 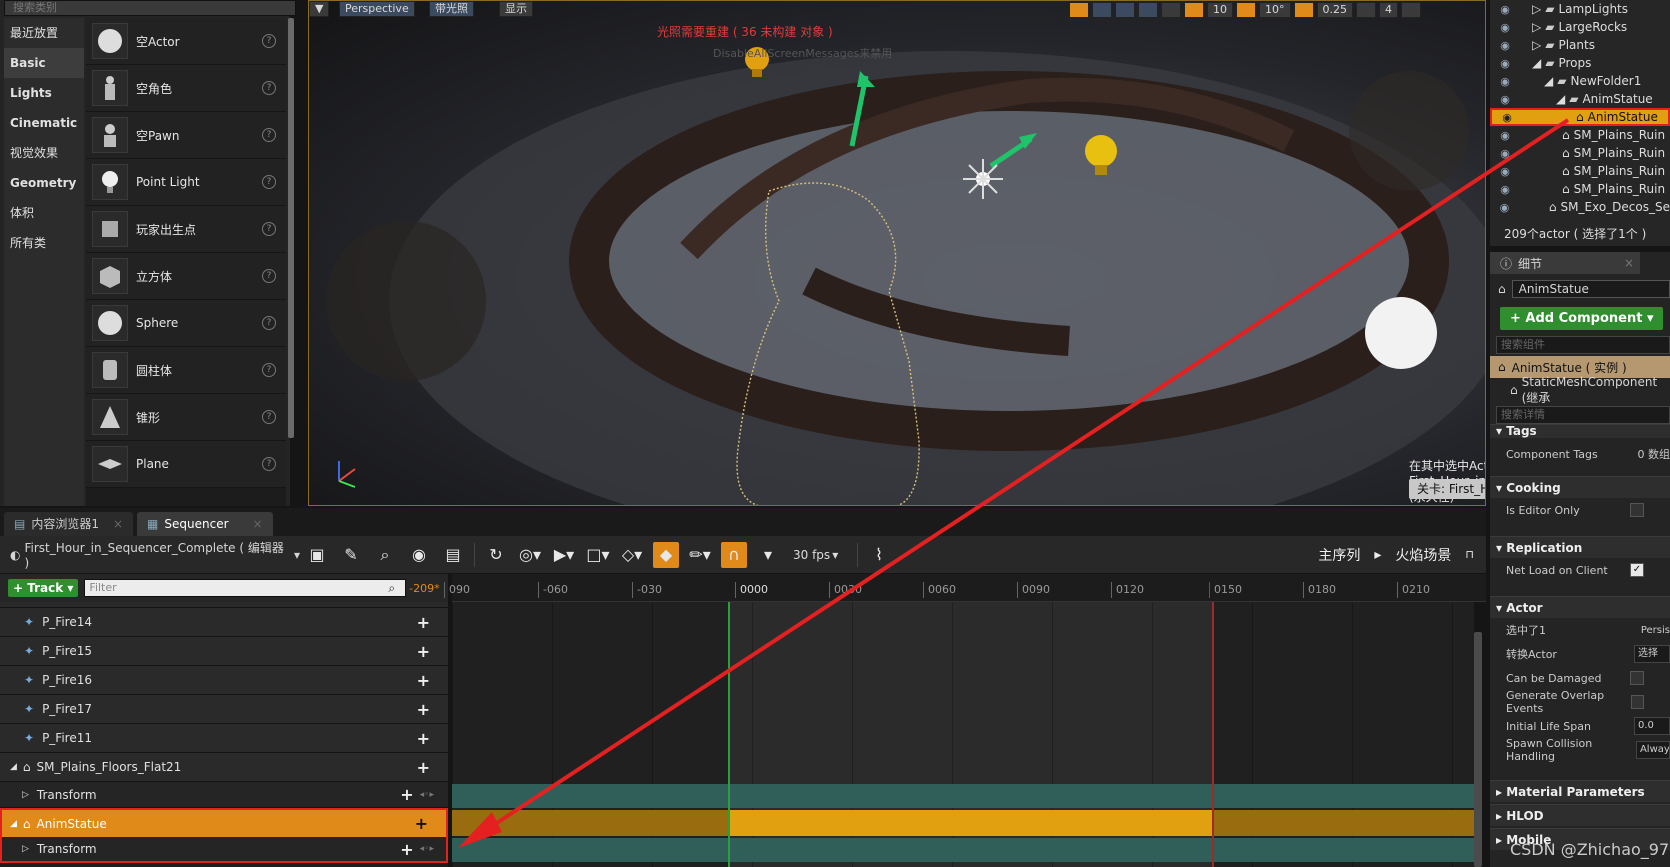 What do you see at coordinates (377, 9) in the screenshot?
I see `perspective-button: Perspective` at bounding box center [377, 9].